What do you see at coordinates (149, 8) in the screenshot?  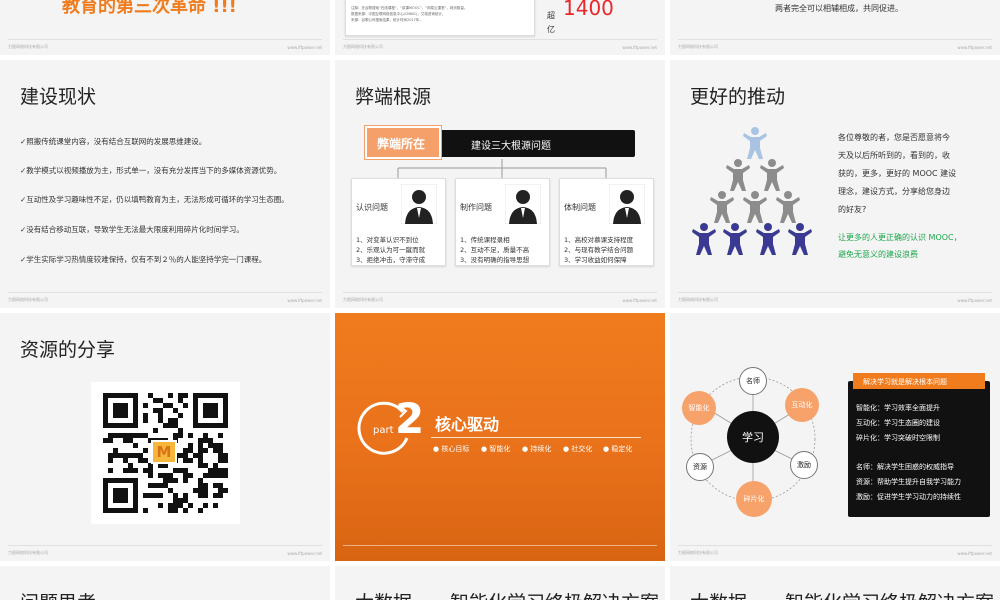 I see `revolution-text: 教育的第三次革命 !!!` at bounding box center [149, 8].